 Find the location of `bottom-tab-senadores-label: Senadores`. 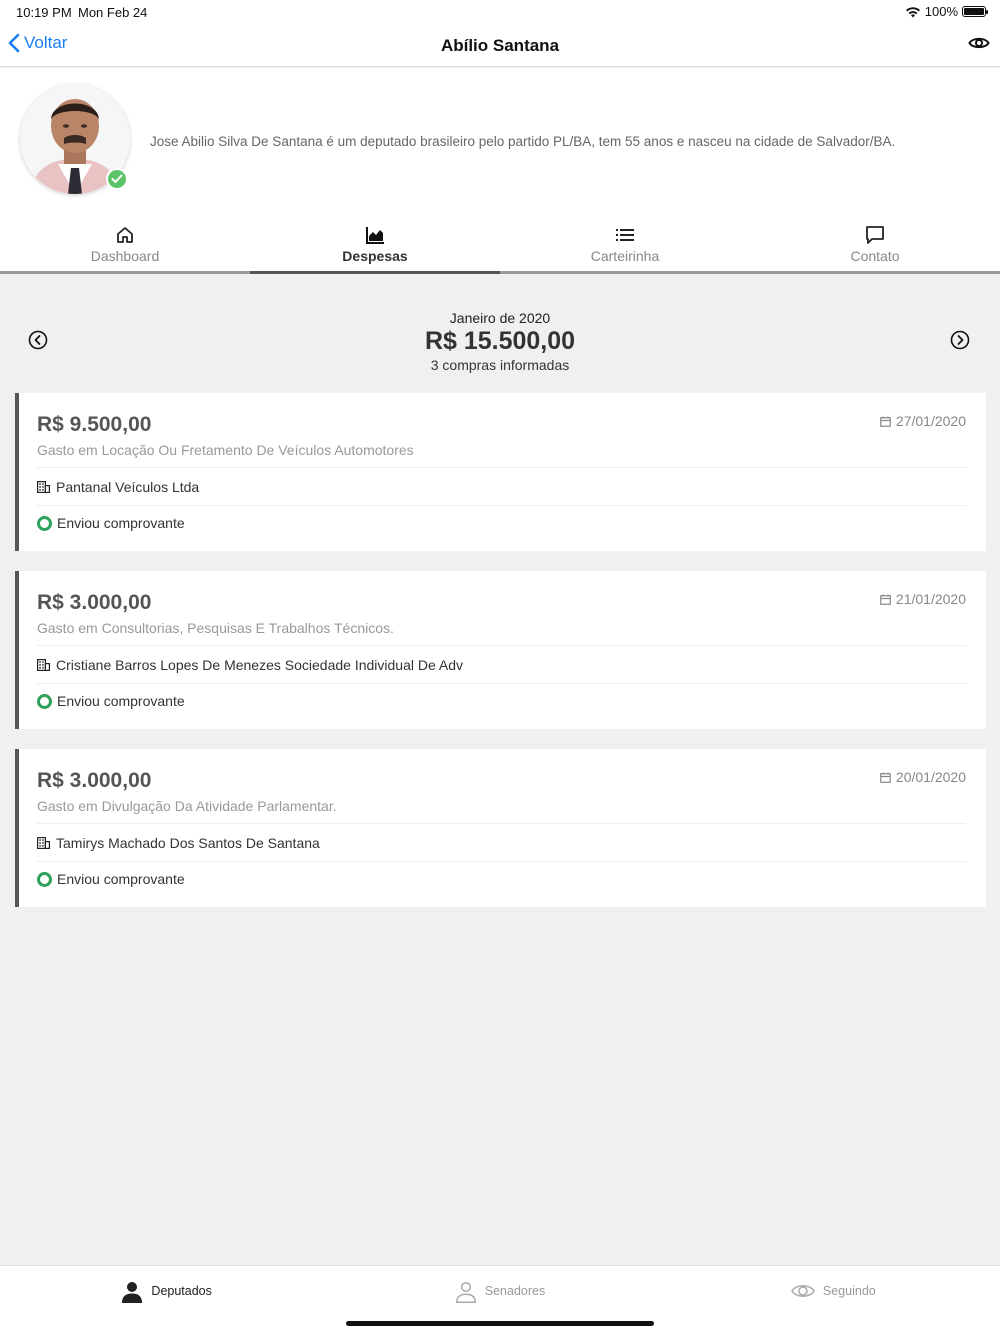

bottom-tab-senadores-label: Senadores is located at coordinates (515, 1291).